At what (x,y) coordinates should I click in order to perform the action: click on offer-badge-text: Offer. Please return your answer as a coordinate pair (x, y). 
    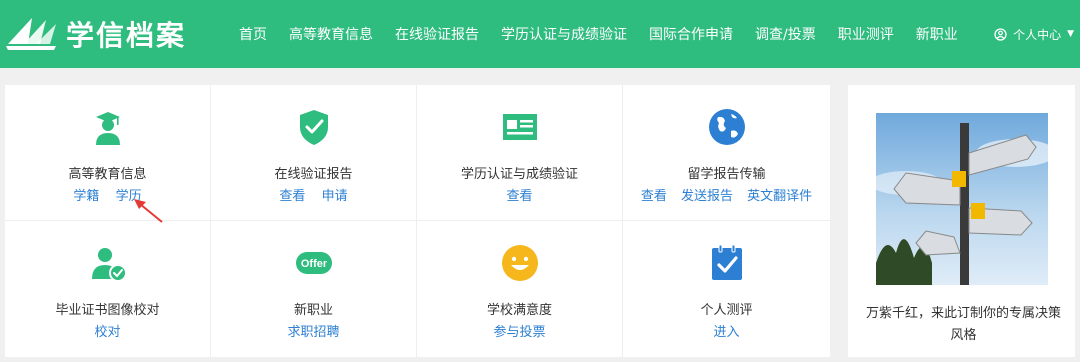
    Looking at the image, I should click on (313, 264).